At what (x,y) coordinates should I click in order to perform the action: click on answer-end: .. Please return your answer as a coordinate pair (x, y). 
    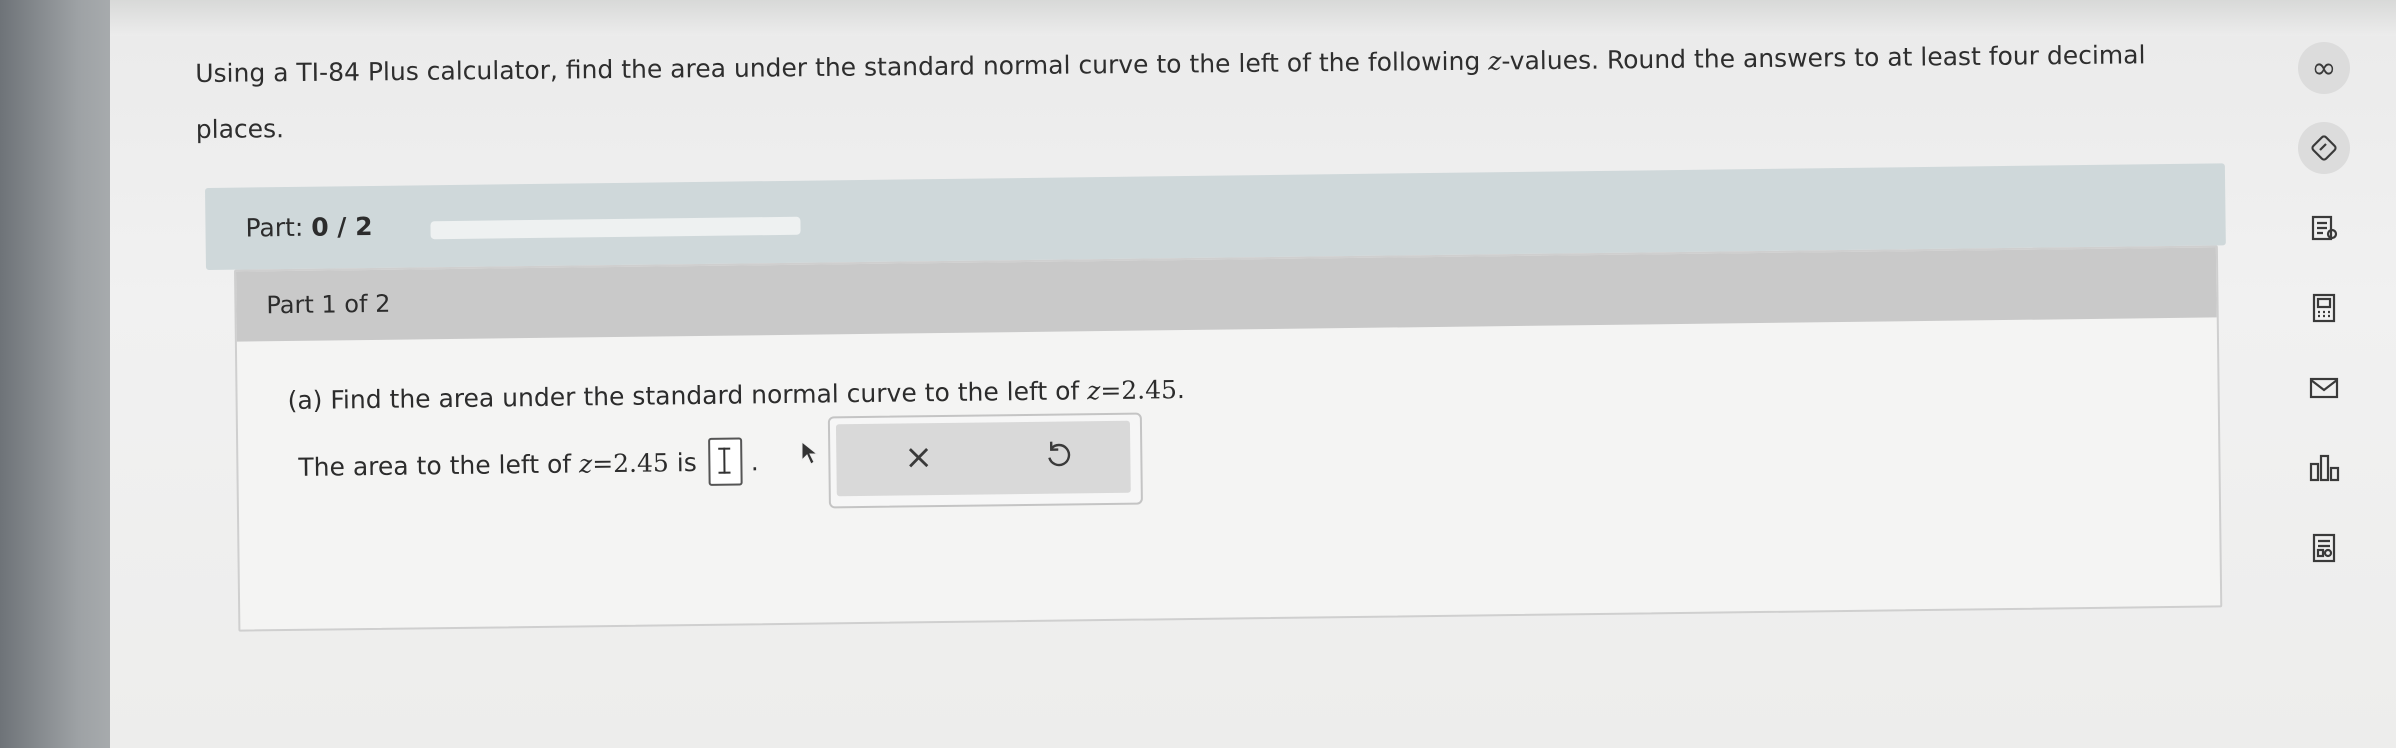
    Looking at the image, I should click on (754, 461).